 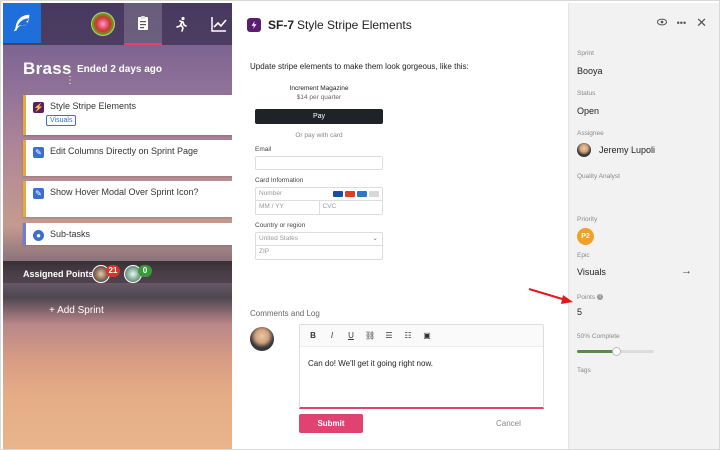 I want to click on link-icon: ⛓, so click(x=370, y=335).